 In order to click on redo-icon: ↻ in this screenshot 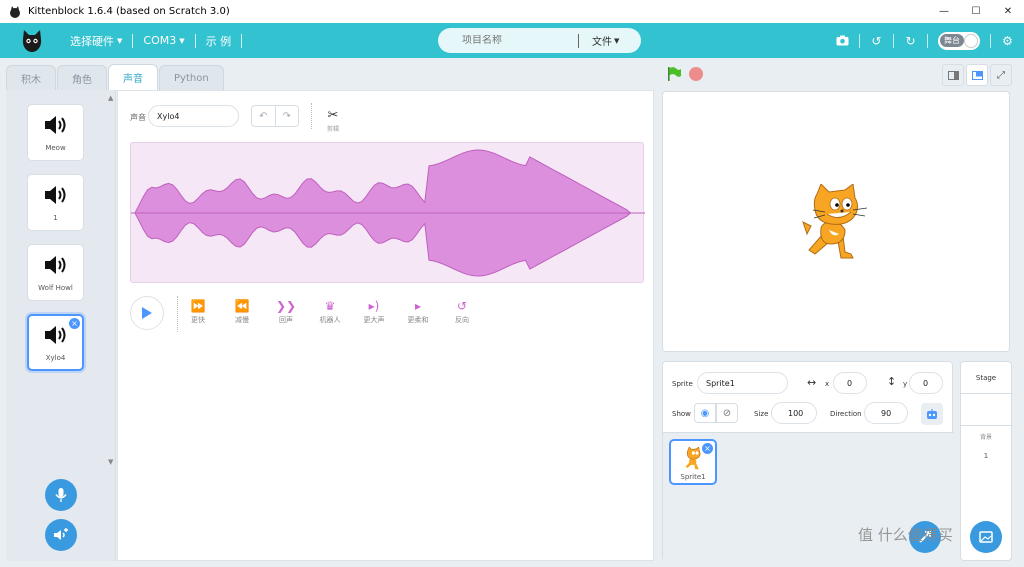, I will do `click(910, 40)`.